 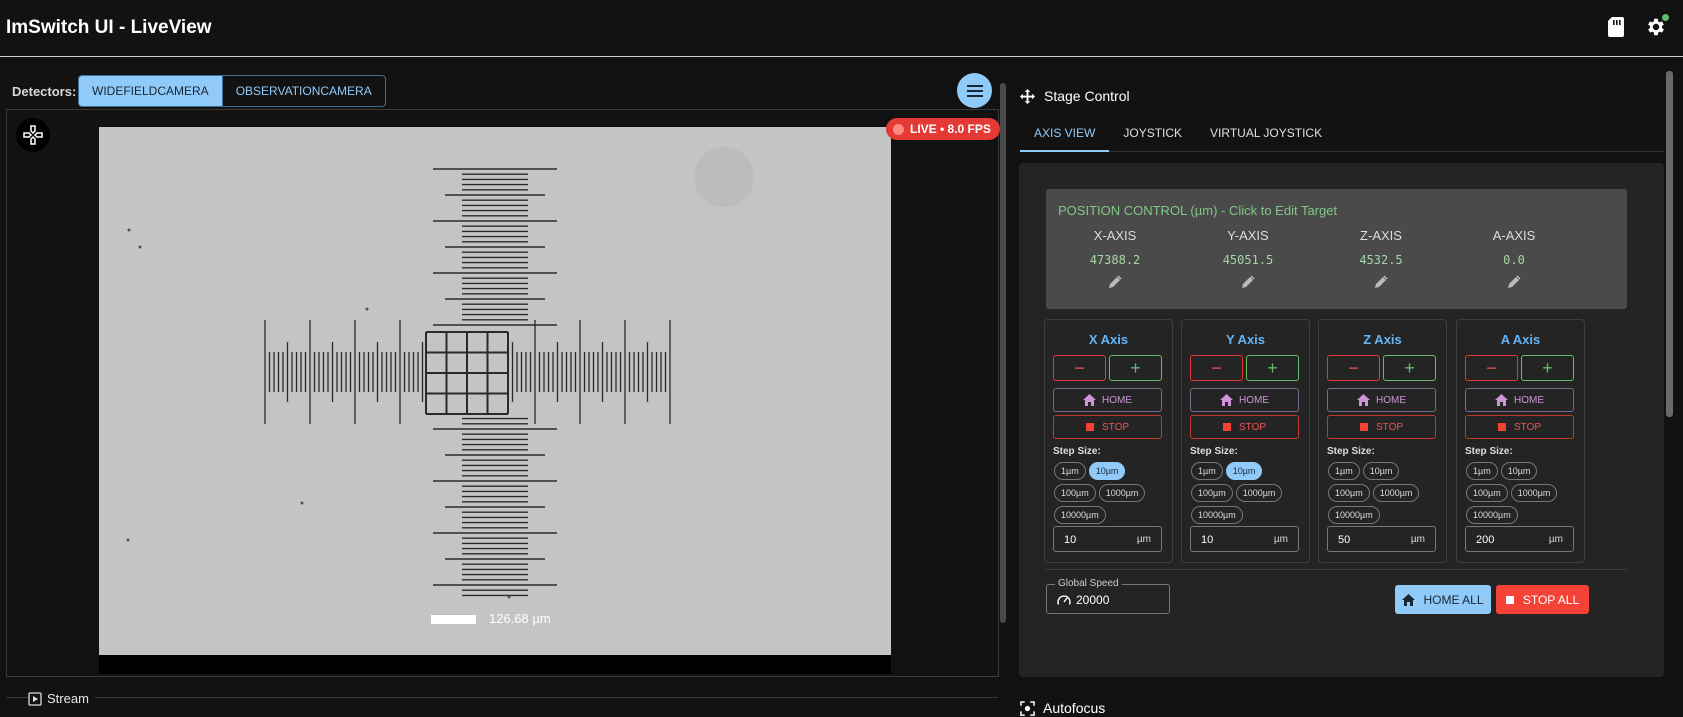 What do you see at coordinates (1245, 339) in the screenshot?
I see `axis-card-title: Y Axis` at bounding box center [1245, 339].